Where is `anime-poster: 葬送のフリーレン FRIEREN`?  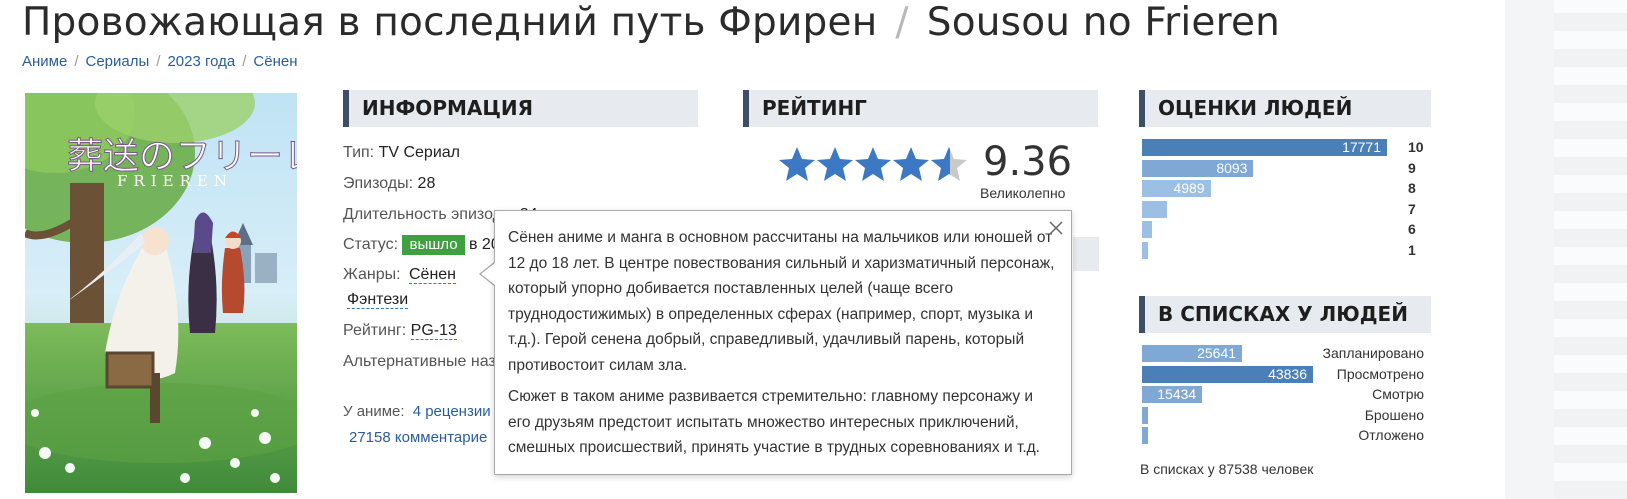 anime-poster: 葬送のフリーレン FRIEREN is located at coordinates (161, 293).